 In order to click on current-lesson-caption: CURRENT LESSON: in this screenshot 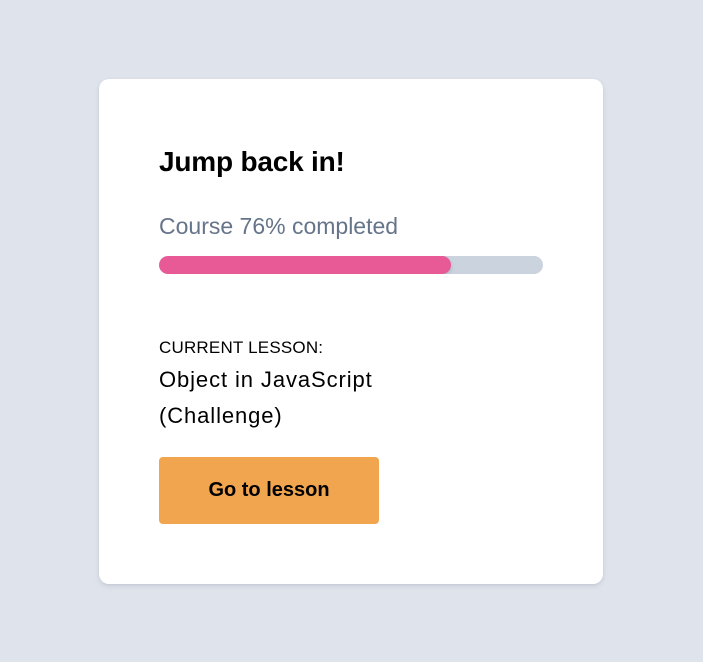, I will do `click(241, 347)`.